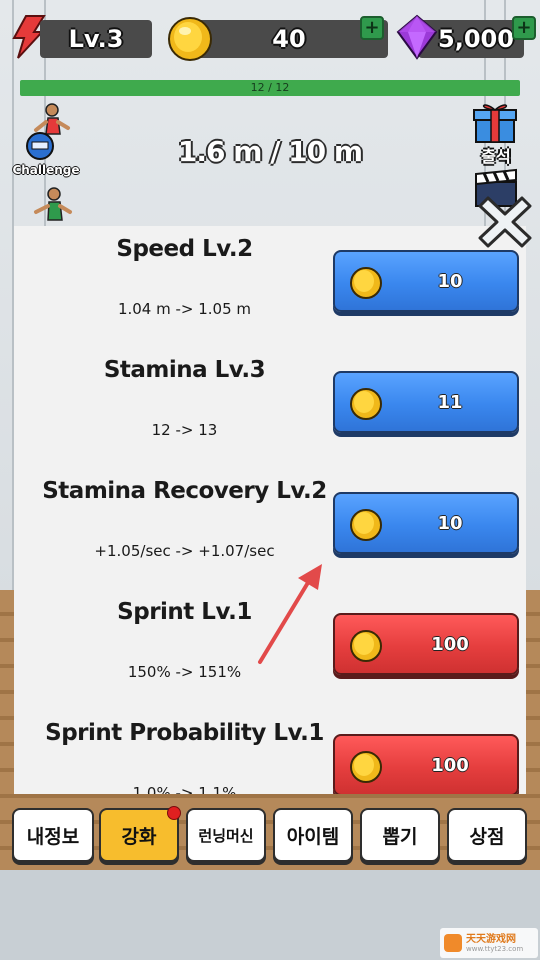 Image resolution: width=540 pixels, height=960 pixels. I want to click on close-icon, so click(505, 221).